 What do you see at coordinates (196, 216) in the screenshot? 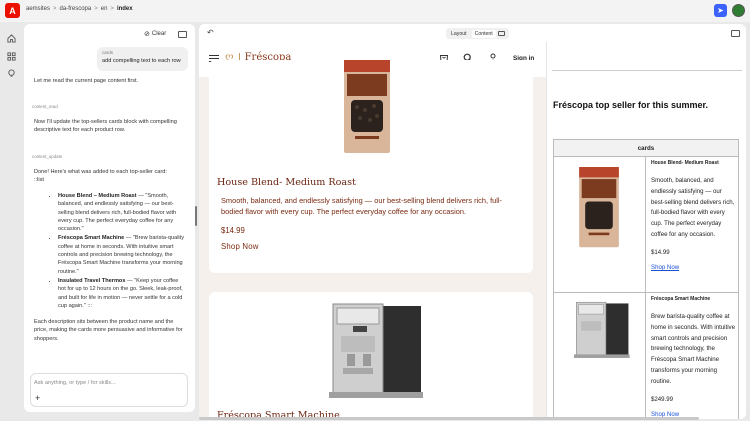
I see `chat-scrollbar` at bounding box center [196, 216].